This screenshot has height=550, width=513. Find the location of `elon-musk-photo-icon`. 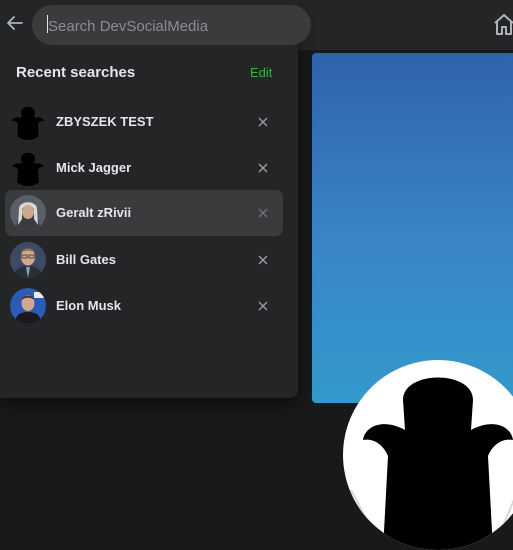

elon-musk-photo-icon is located at coordinates (28, 306).